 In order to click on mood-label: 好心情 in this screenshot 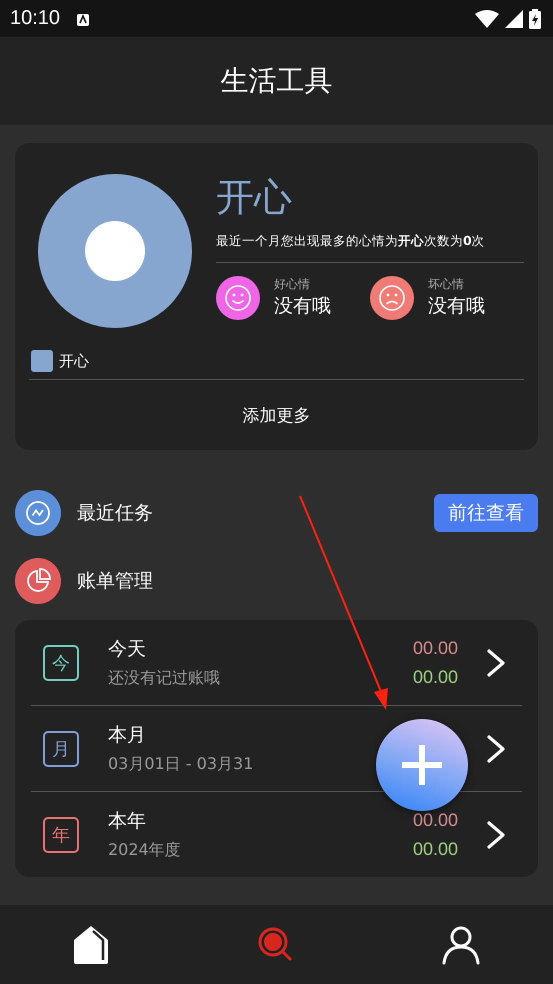, I will do `click(292, 285)`.